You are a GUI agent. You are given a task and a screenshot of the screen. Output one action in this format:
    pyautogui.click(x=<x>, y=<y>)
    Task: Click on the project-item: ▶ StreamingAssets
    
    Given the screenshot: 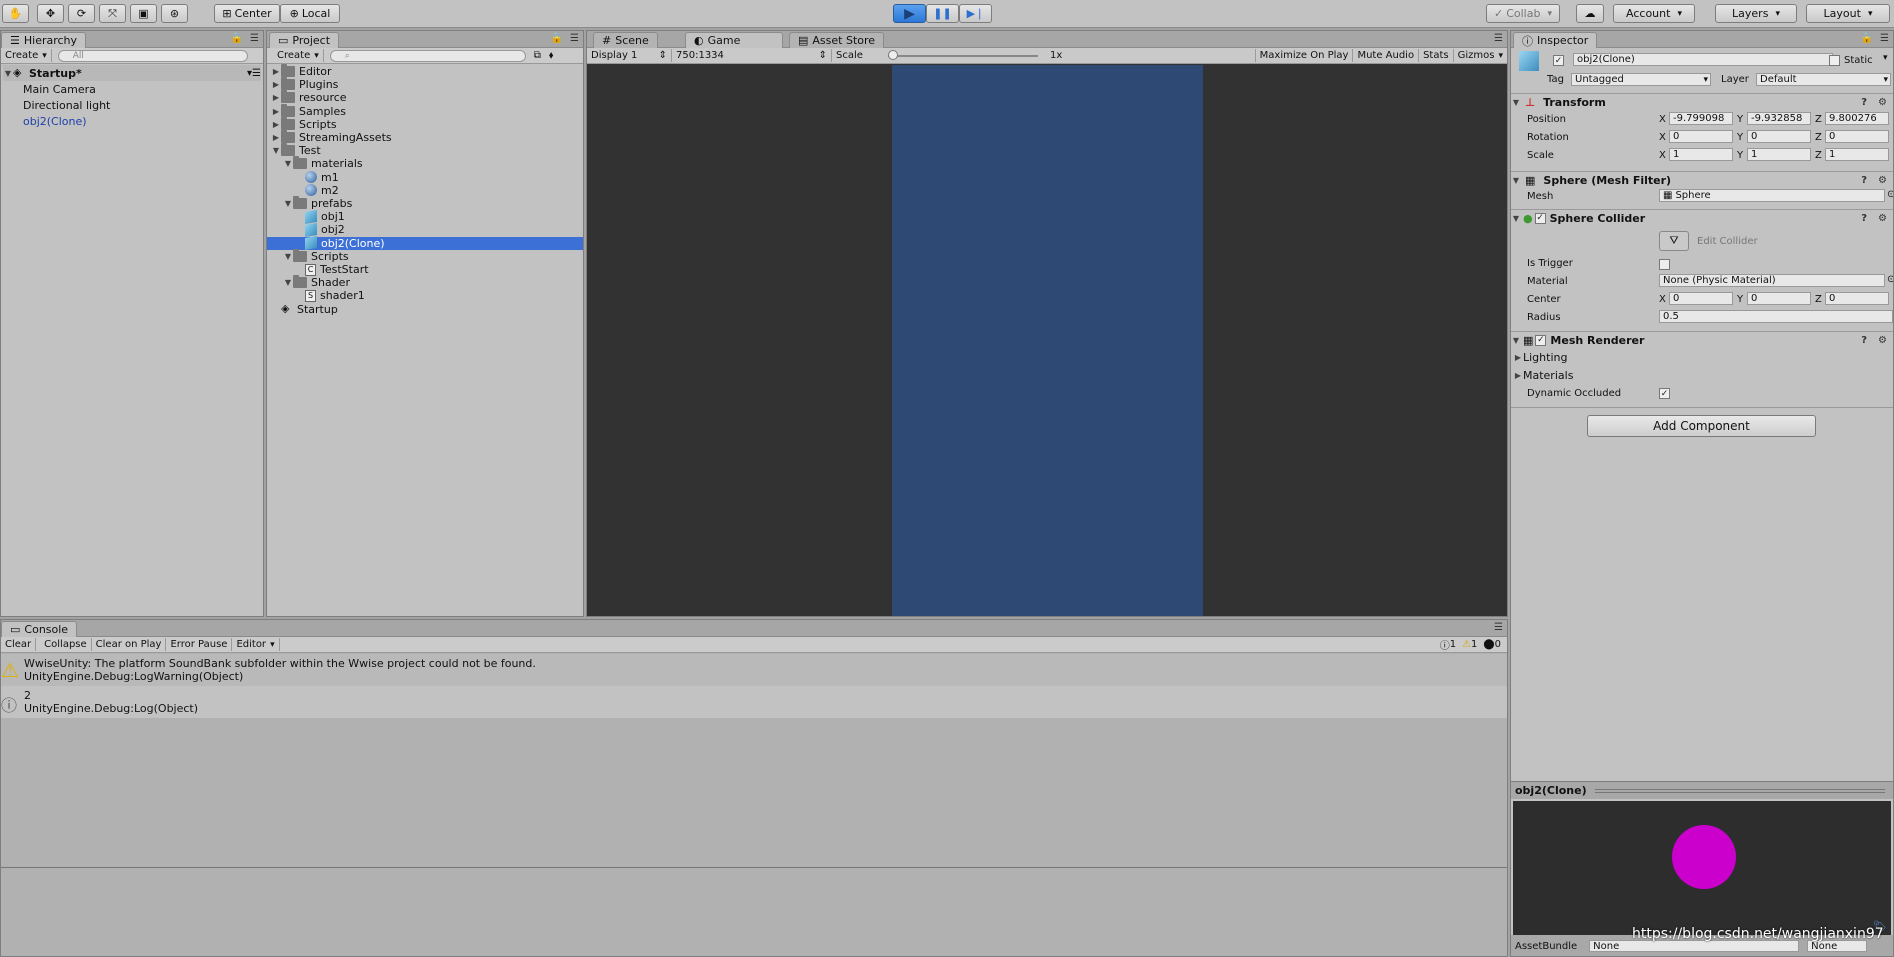 What is the action you would take?
    pyautogui.click(x=425, y=137)
    